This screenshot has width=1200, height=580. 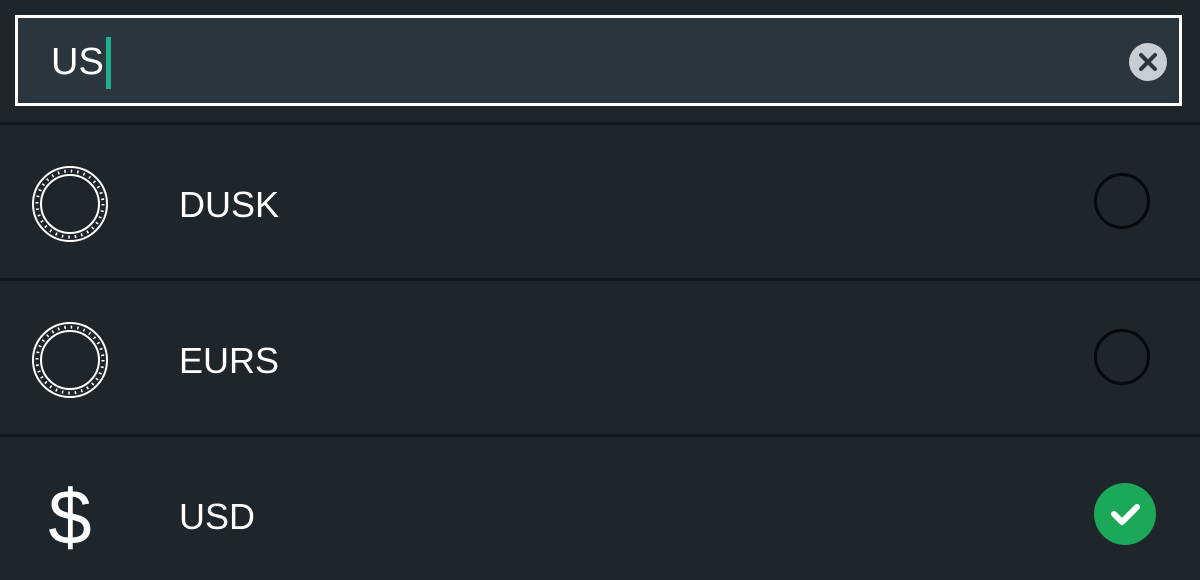 What do you see at coordinates (108, 63) in the screenshot?
I see `text-caret` at bounding box center [108, 63].